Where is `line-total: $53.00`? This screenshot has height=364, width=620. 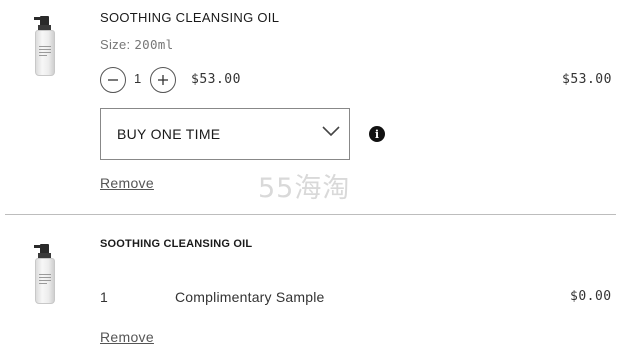 line-total: $53.00 is located at coordinates (587, 79).